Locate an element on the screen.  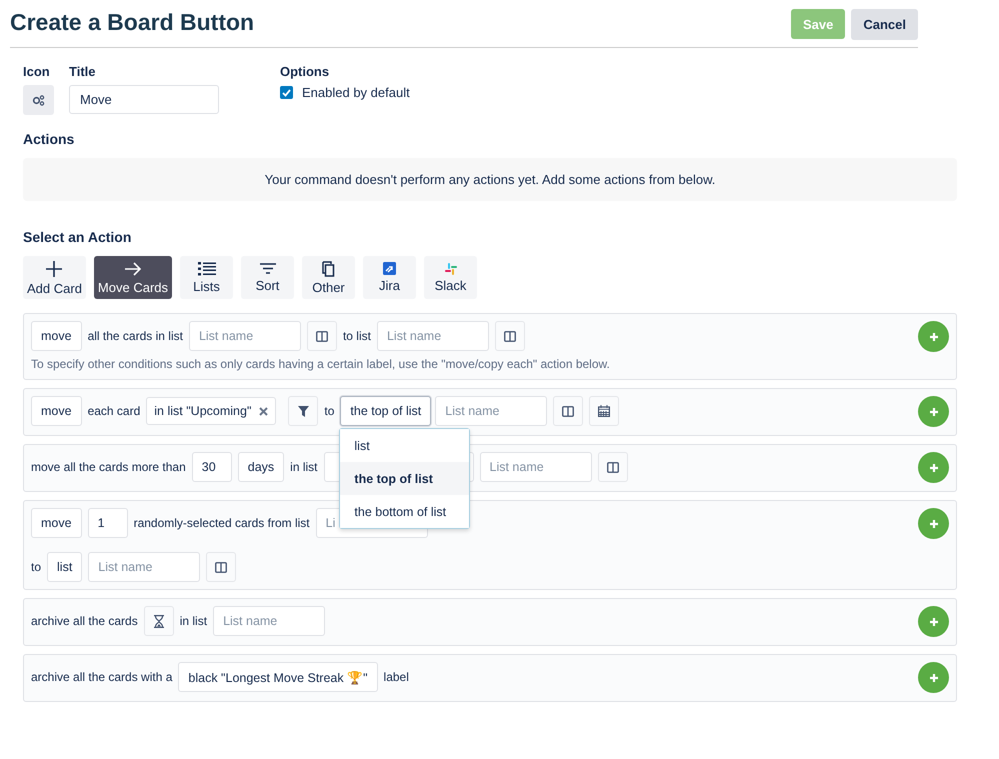
action-text: randomly-selected cards from list is located at coordinates (222, 523).